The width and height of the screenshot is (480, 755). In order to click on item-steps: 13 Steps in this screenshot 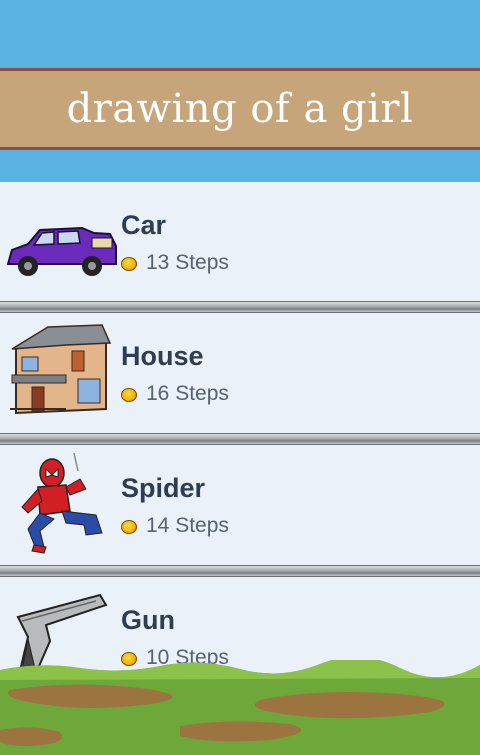, I will do `click(187, 262)`.